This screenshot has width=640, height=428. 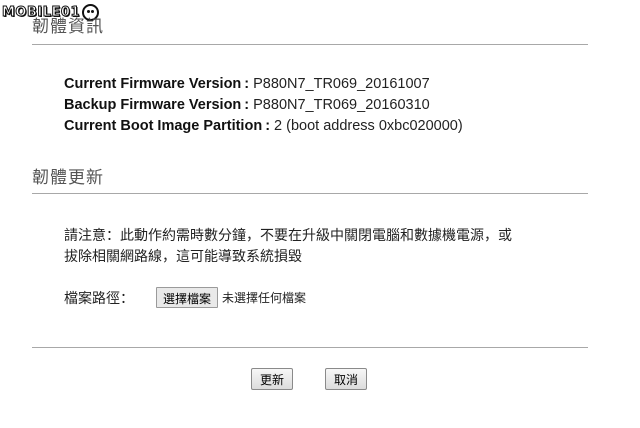 I want to click on file-input: 選擇檔案 未選擇任何檔案, so click(x=231, y=297).